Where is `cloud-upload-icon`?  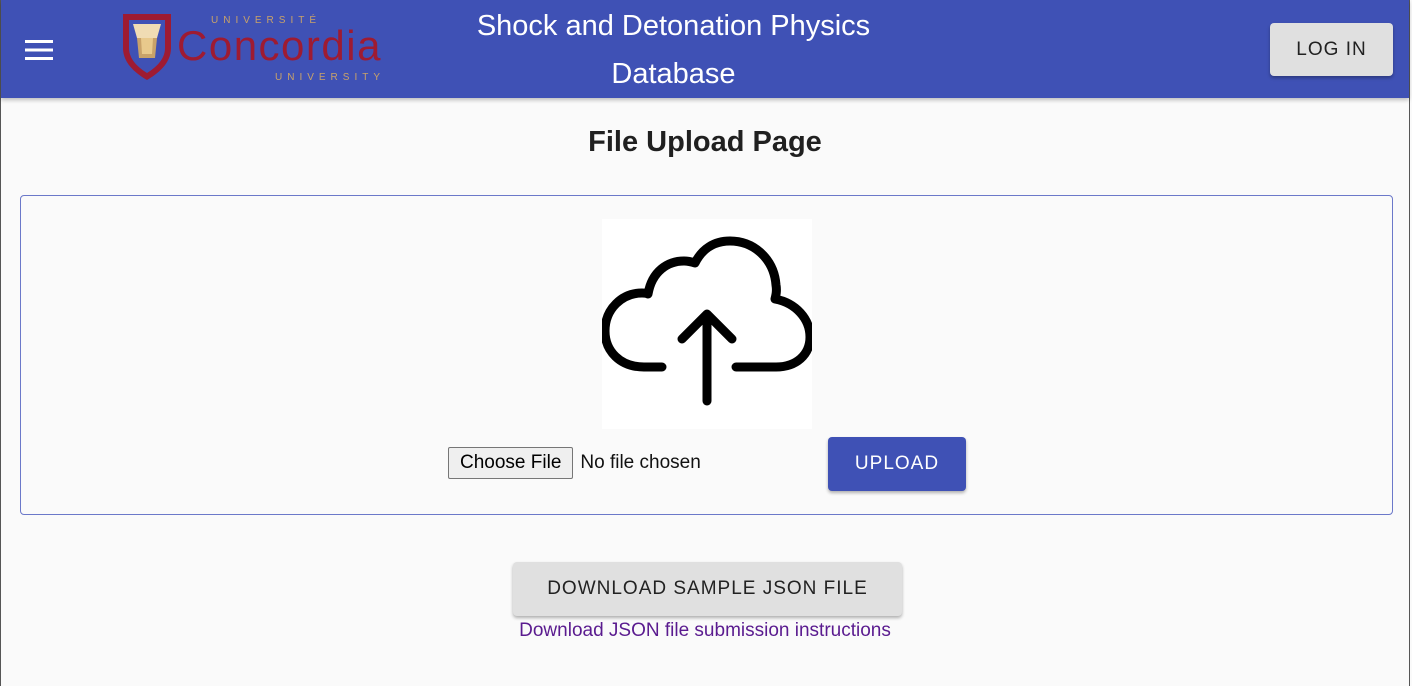
cloud-upload-icon is located at coordinates (707, 321).